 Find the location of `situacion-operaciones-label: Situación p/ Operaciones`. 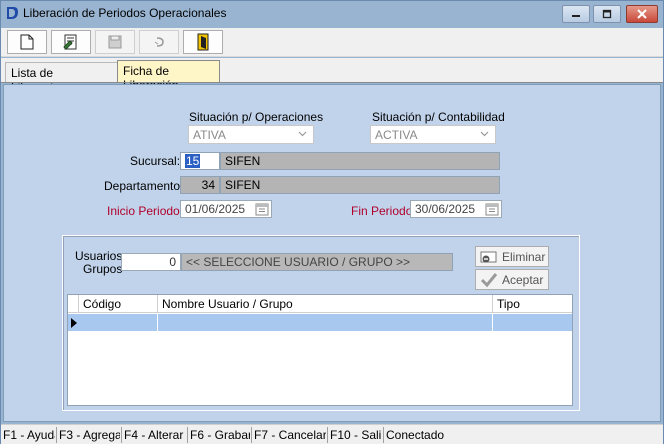

situacion-operaciones-label: Situación p/ Operaciones is located at coordinates (256, 117).